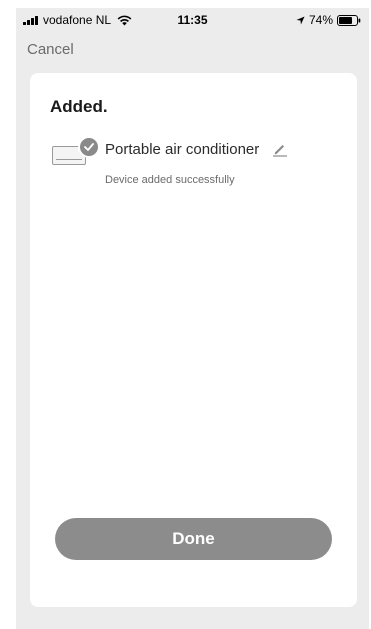 Image resolution: width=371 pixels, height=629 pixels. I want to click on check-icon, so click(89, 147).